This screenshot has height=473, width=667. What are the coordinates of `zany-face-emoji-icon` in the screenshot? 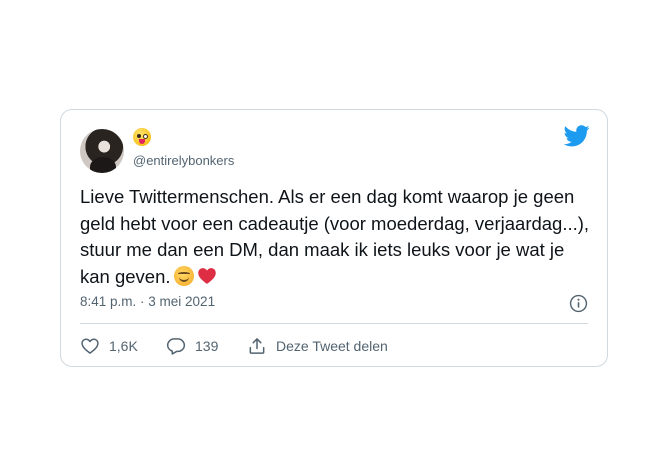 It's located at (142, 137).